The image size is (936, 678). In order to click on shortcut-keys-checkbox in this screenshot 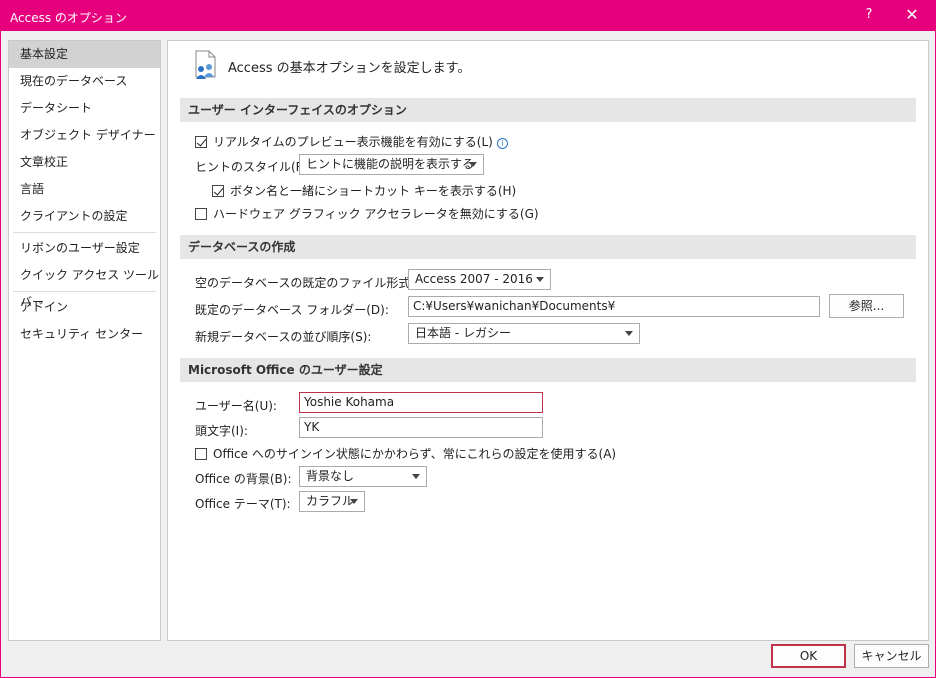, I will do `click(218, 191)`.